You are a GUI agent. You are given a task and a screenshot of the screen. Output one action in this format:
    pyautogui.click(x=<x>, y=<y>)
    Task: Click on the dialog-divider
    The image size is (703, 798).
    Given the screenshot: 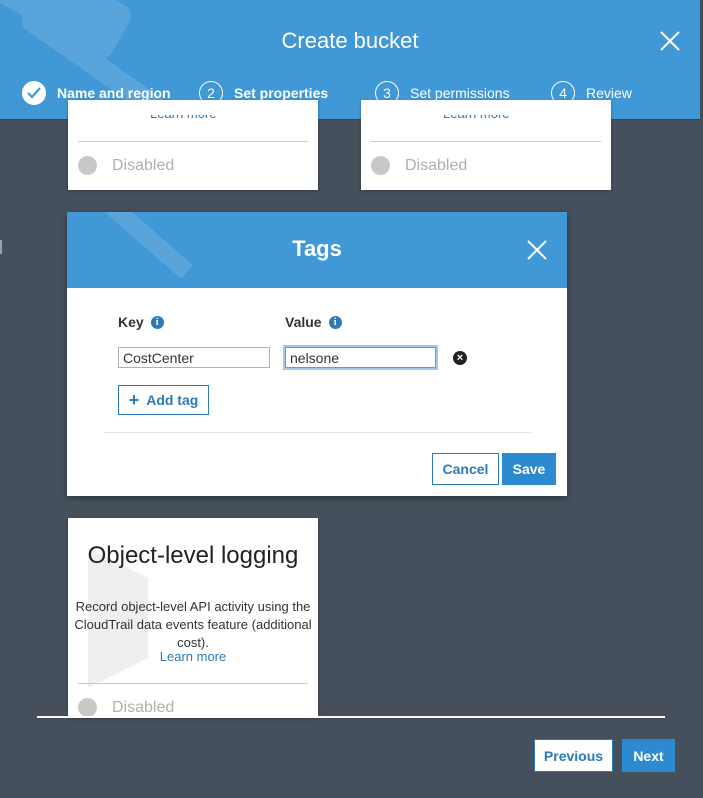 What is the action you would take?
    pyautogui.click(x=317, y=432)
    